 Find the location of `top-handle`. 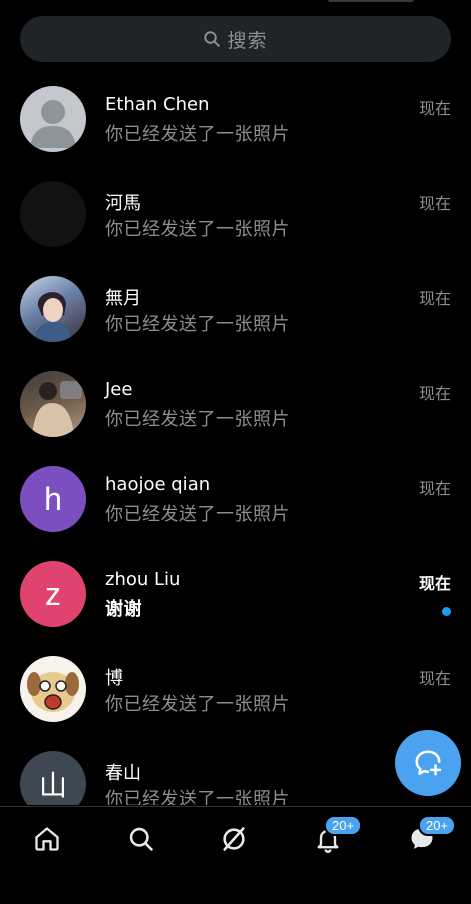

top-handle is located at coordinates (371, 1).